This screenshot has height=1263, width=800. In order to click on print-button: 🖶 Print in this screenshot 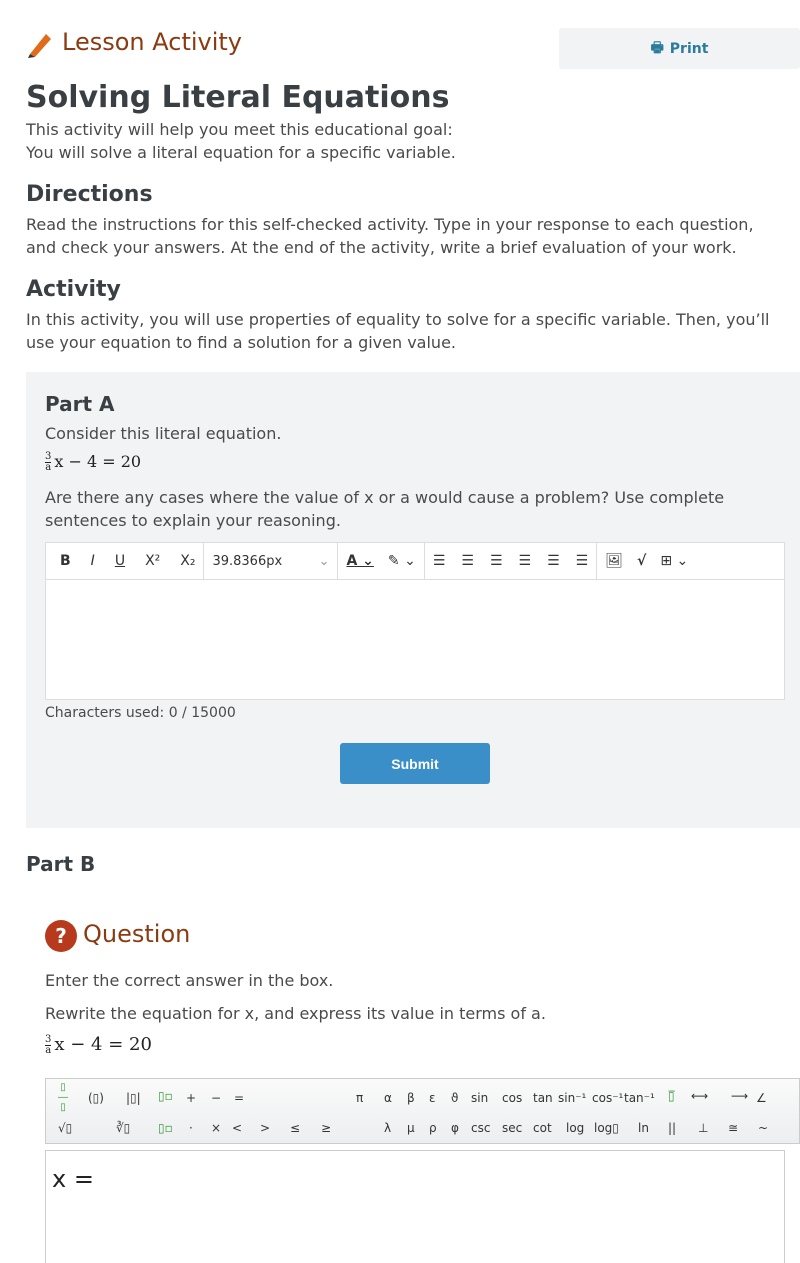, I will do `click(679, 48)`.